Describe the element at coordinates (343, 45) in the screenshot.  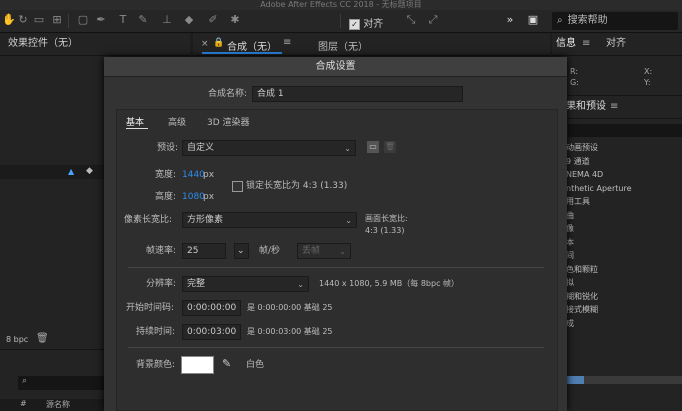
I see `tab-layer: 图层（无）` at that location.